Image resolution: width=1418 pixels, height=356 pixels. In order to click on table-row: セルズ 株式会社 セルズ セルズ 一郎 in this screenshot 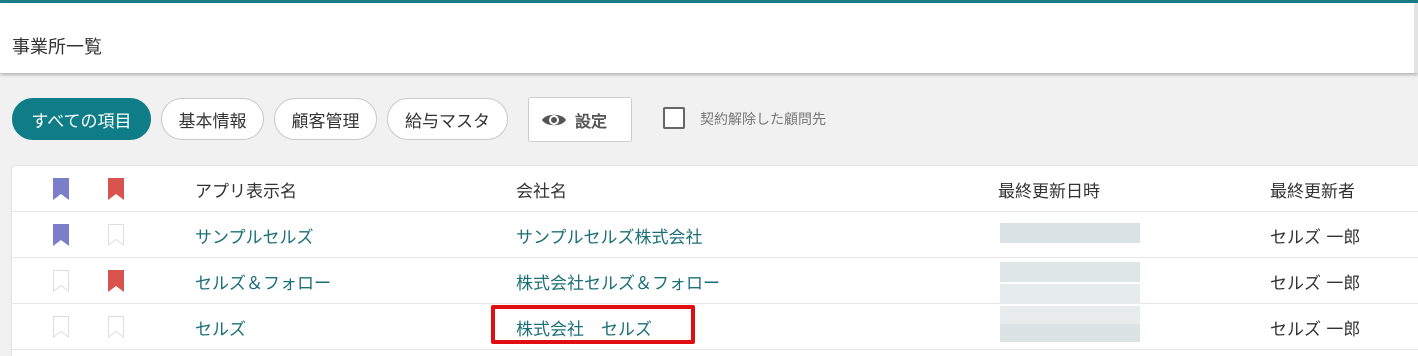, I will do `click(715, 327)`.